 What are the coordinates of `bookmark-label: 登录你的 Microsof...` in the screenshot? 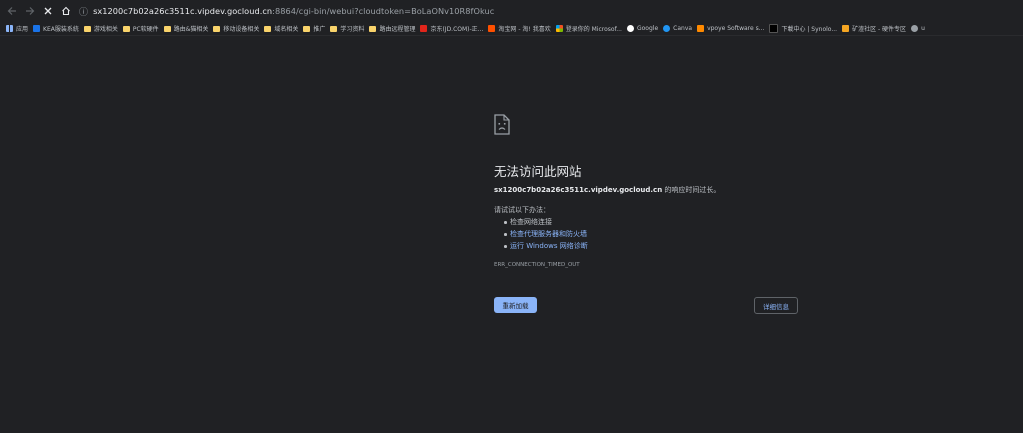 It's located at (593, 29).